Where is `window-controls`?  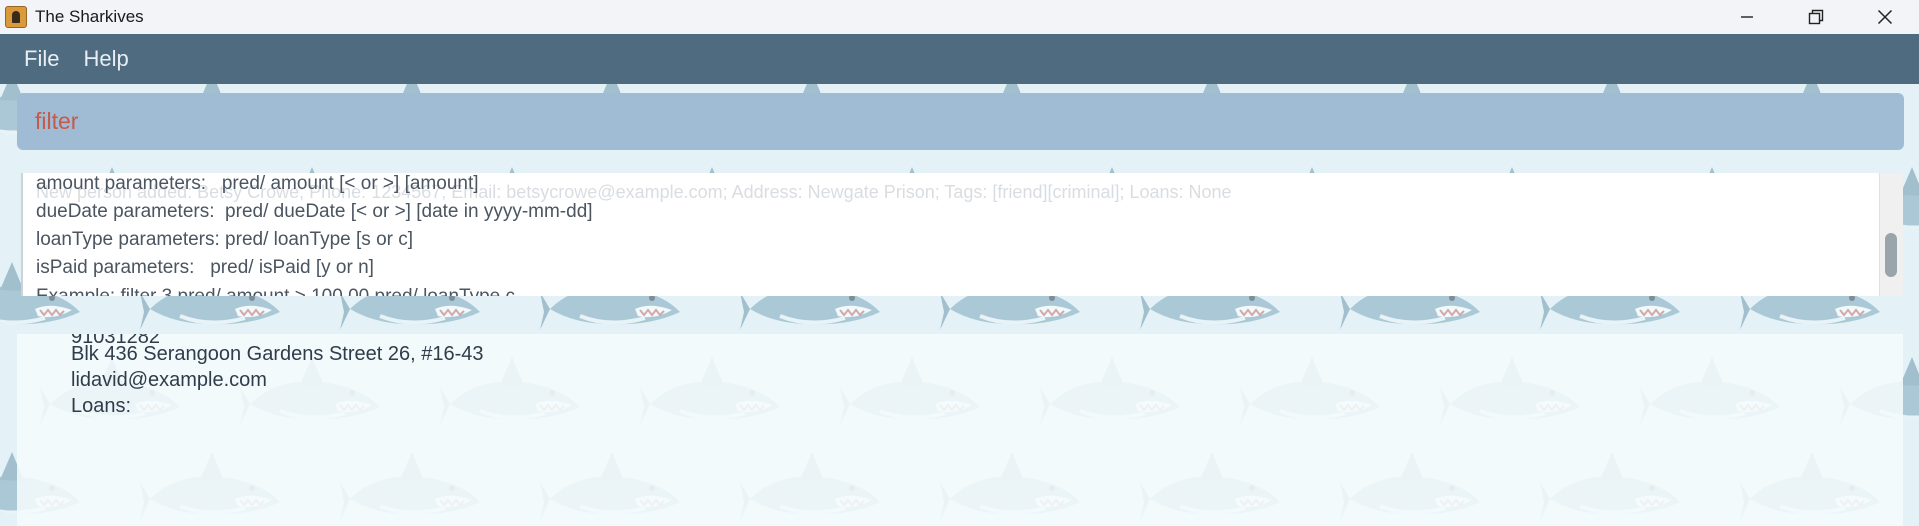 window-controls is located at coordinates (1815, 17).